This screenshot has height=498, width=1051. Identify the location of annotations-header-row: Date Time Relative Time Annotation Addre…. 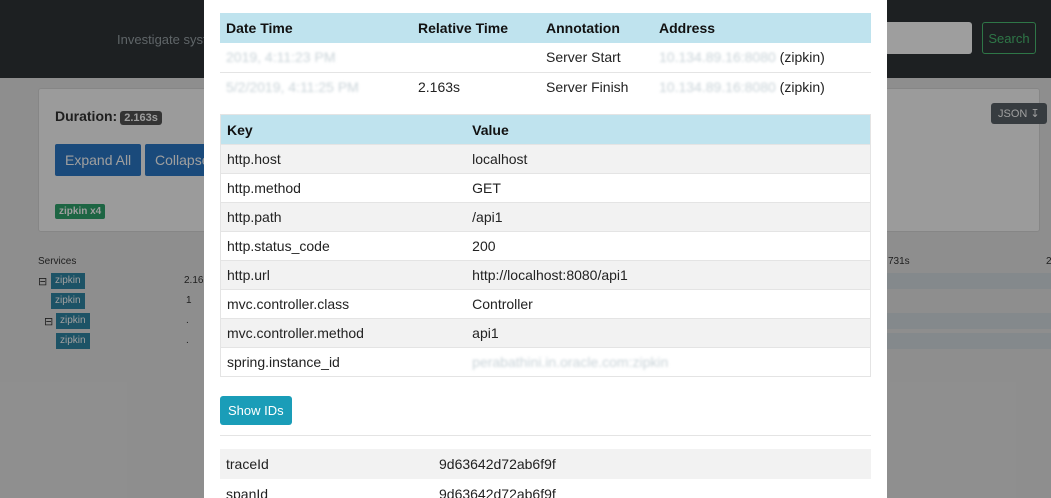
(545, 28).